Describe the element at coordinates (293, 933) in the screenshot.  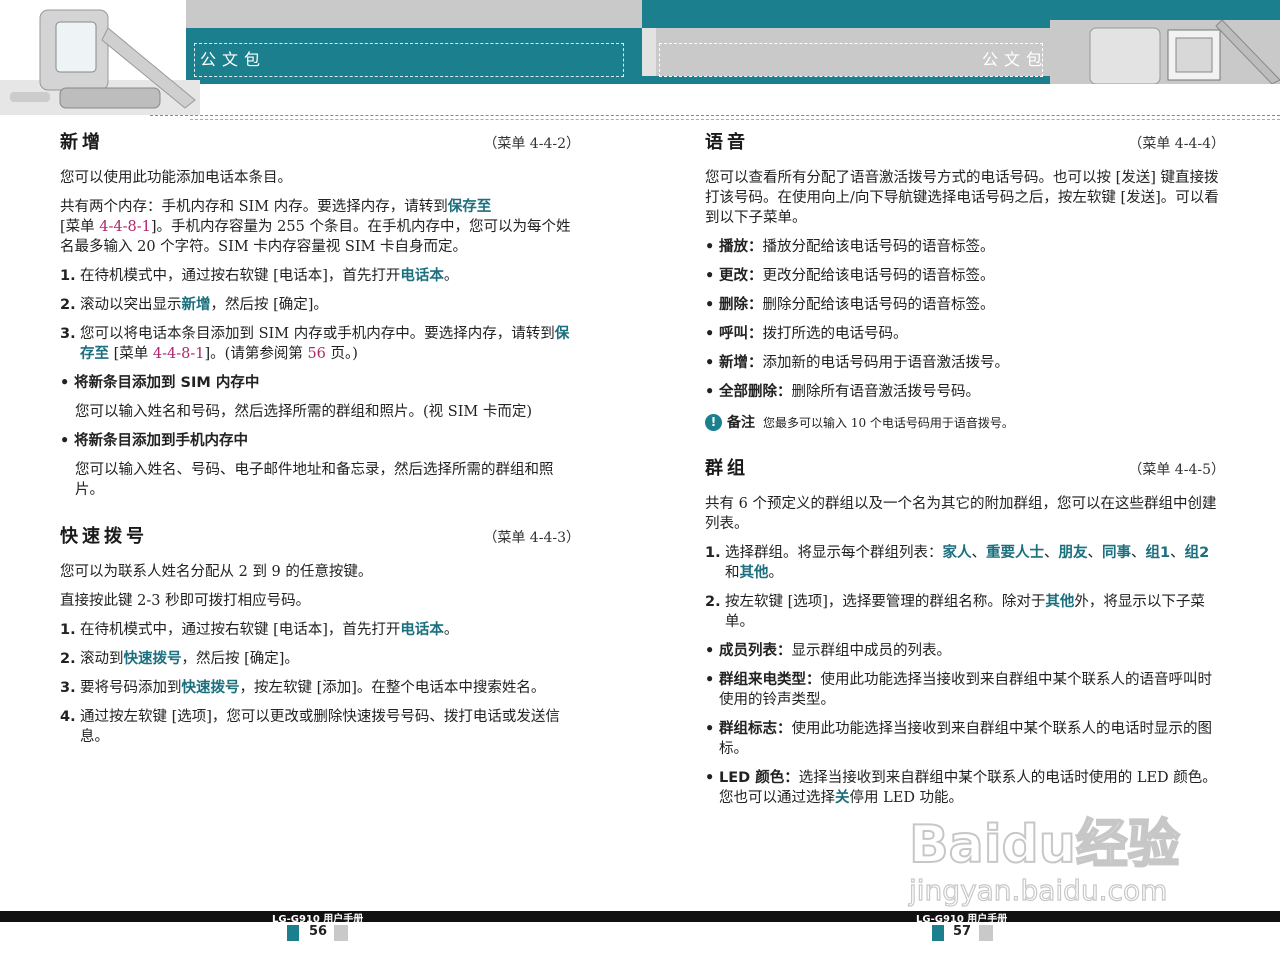
I see `page-marker-left` at that location.